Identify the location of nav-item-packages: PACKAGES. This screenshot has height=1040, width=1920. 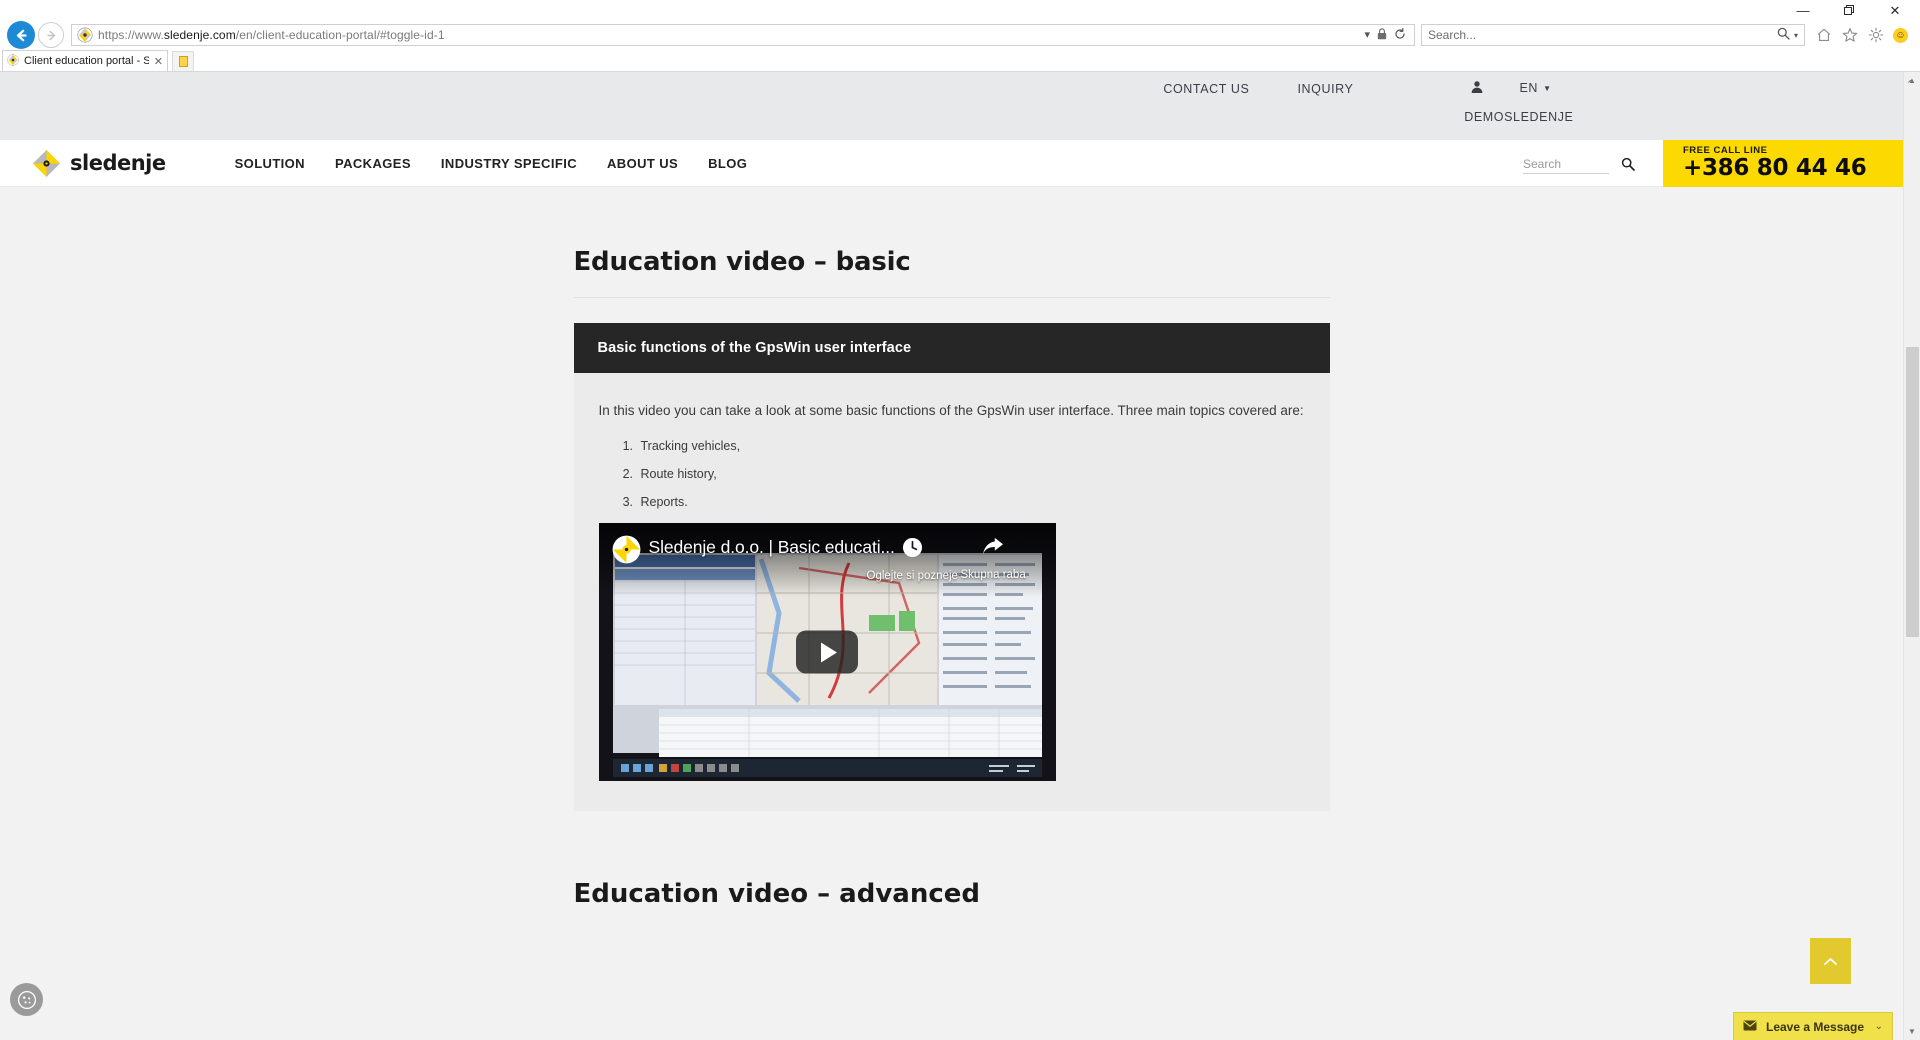
(373, 163).